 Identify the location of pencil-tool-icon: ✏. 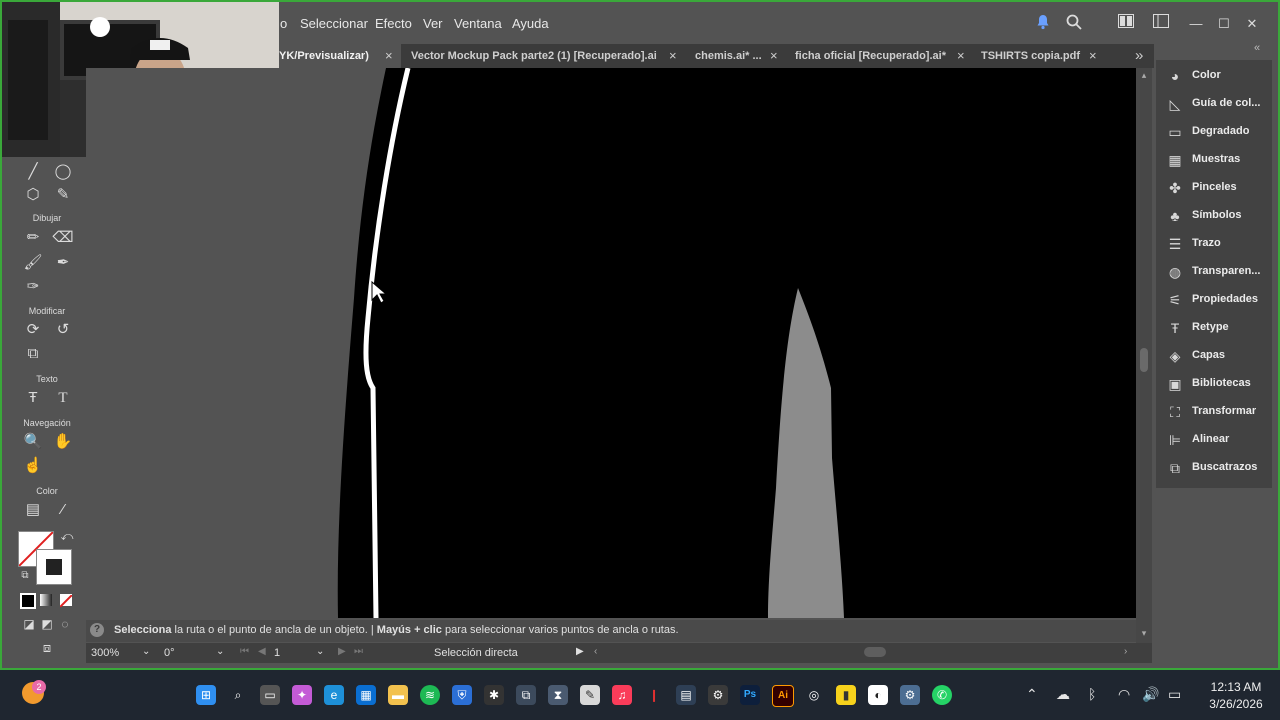
(33, 238).